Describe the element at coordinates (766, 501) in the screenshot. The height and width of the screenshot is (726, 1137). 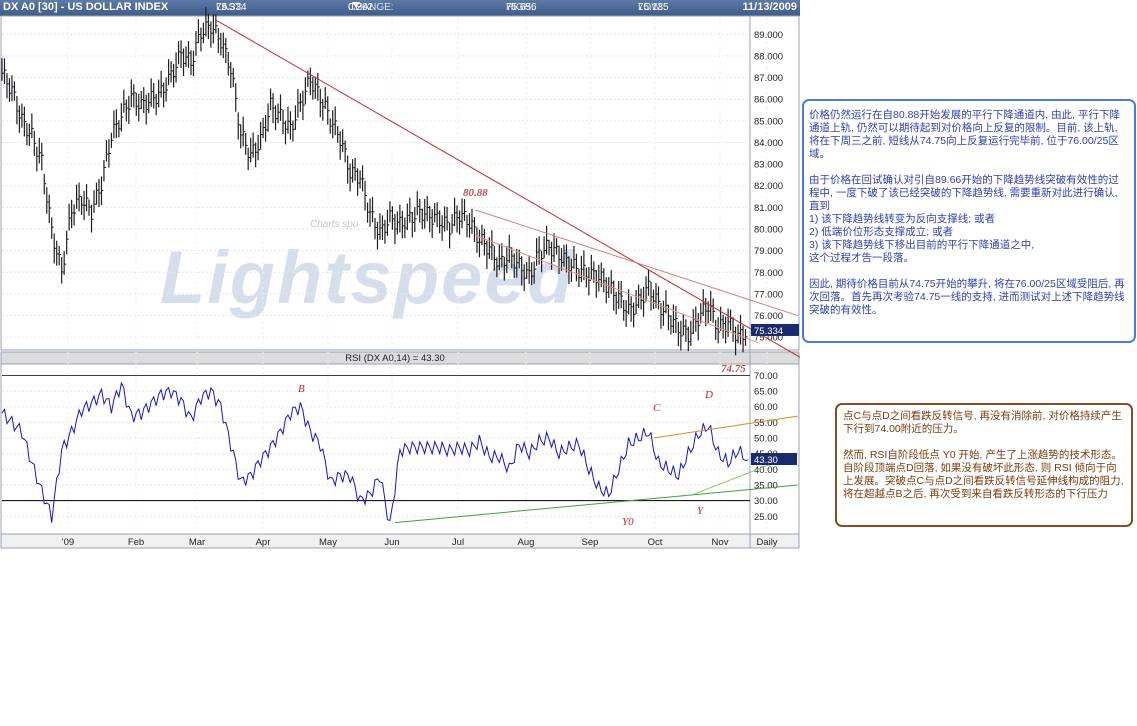
I see `rsi-tick-label: 30.00` at that location.